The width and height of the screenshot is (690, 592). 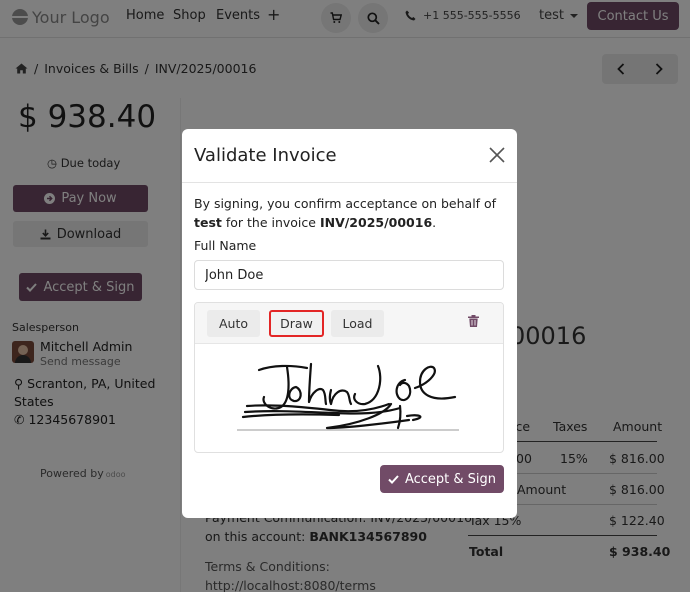 What do you see at coordinates (450, 479) in the screenshot?
I see `accept-sign-label: Accept & Sign` at bounding box center [450, 479].